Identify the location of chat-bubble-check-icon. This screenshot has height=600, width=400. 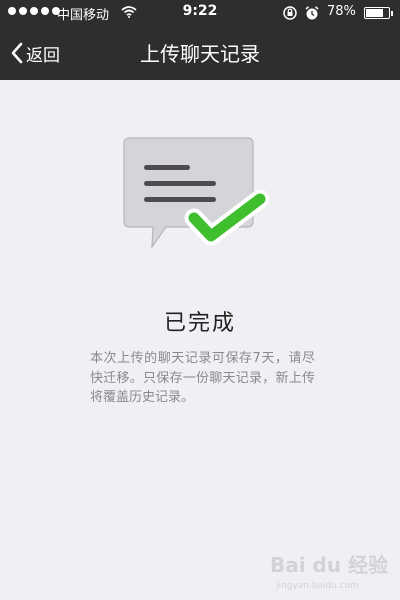
(196, 193).